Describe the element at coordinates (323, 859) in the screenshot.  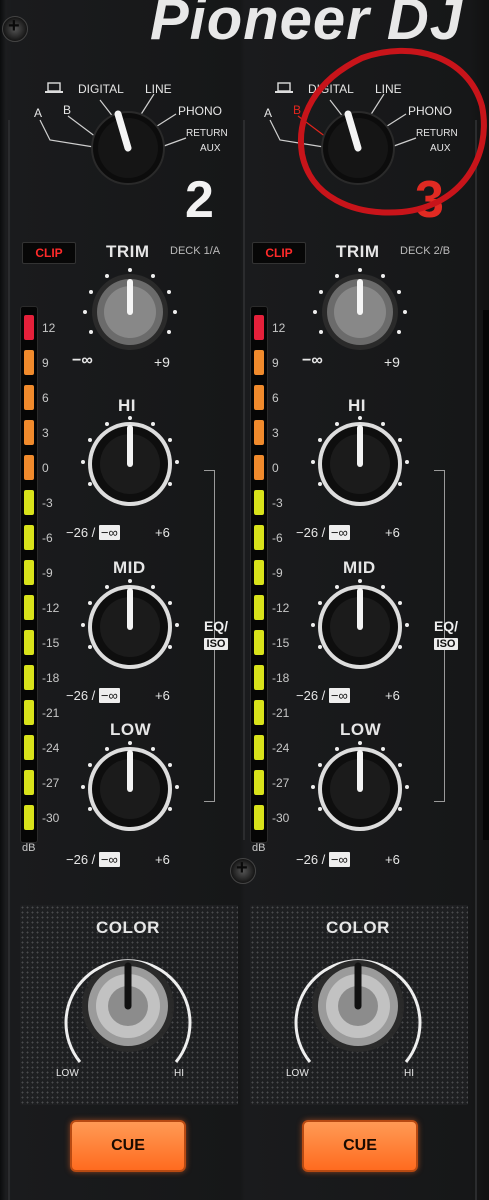
I see `low-min-label: −26 / −∞` at that location.